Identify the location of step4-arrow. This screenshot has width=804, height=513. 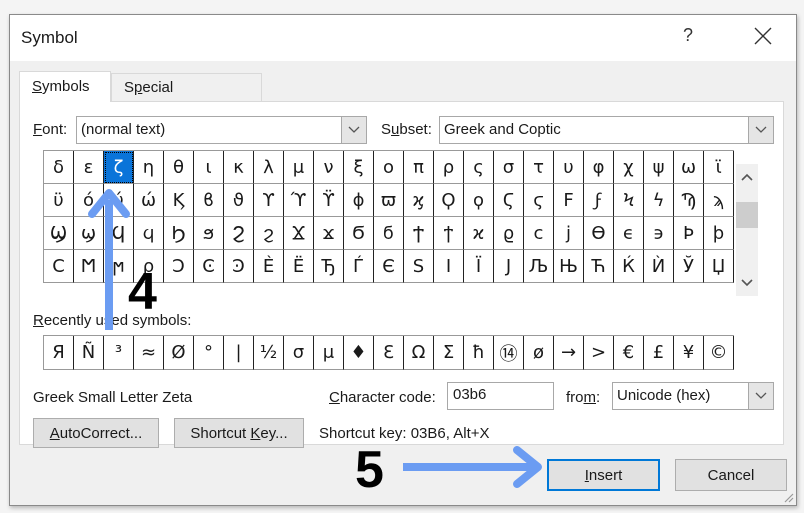
(109, 259).